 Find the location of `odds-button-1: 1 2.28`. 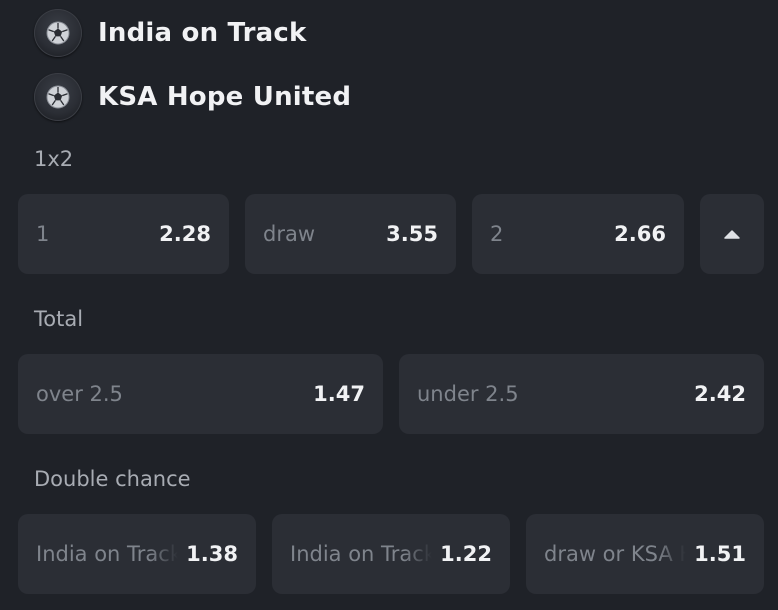

odds-button-1: 1 2.28 is located at coordinates (123, 234).